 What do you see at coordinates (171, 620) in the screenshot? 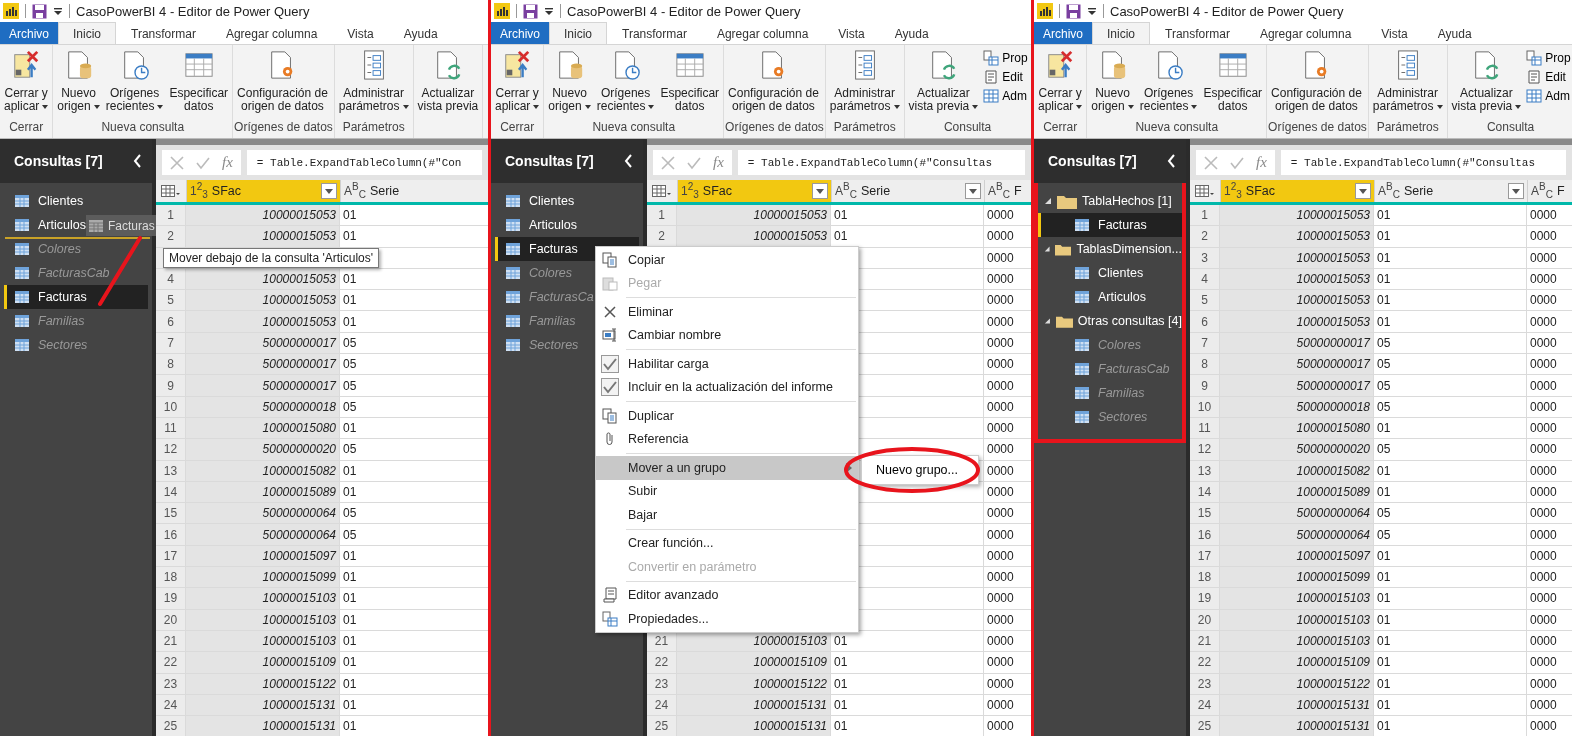
I see `row-number: 20` at bounding box center [171, 620].